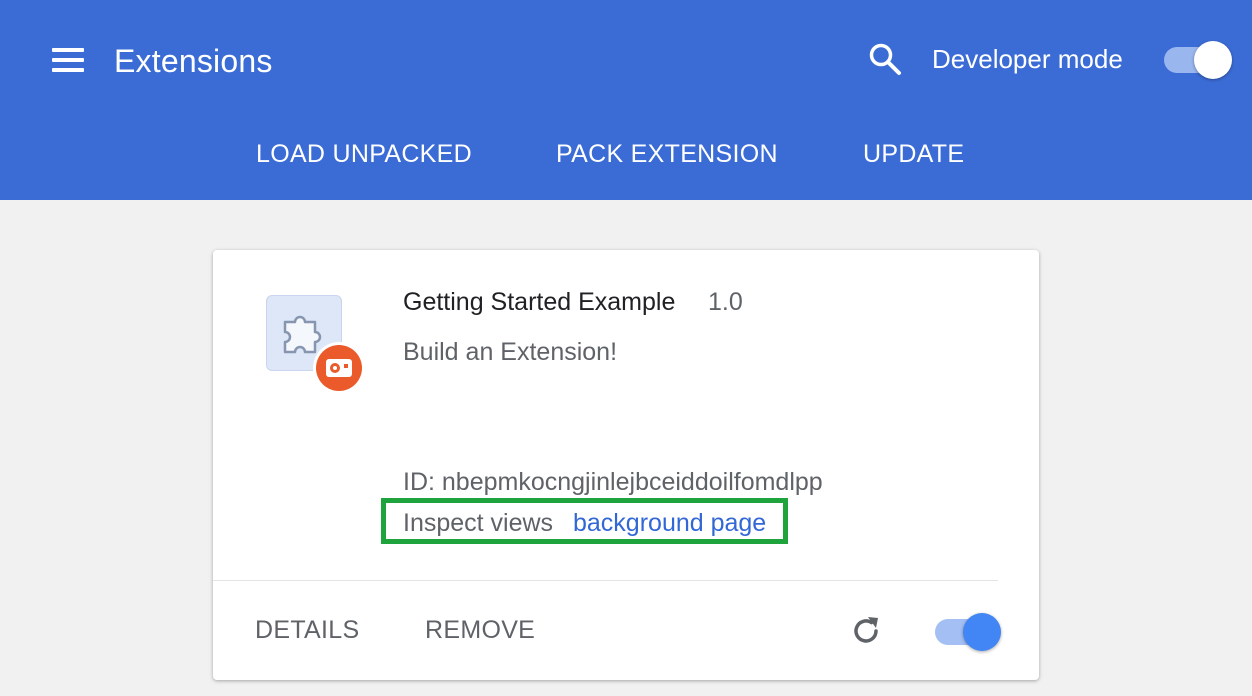  I want to click on error-badge-icon, so click(339, 368).